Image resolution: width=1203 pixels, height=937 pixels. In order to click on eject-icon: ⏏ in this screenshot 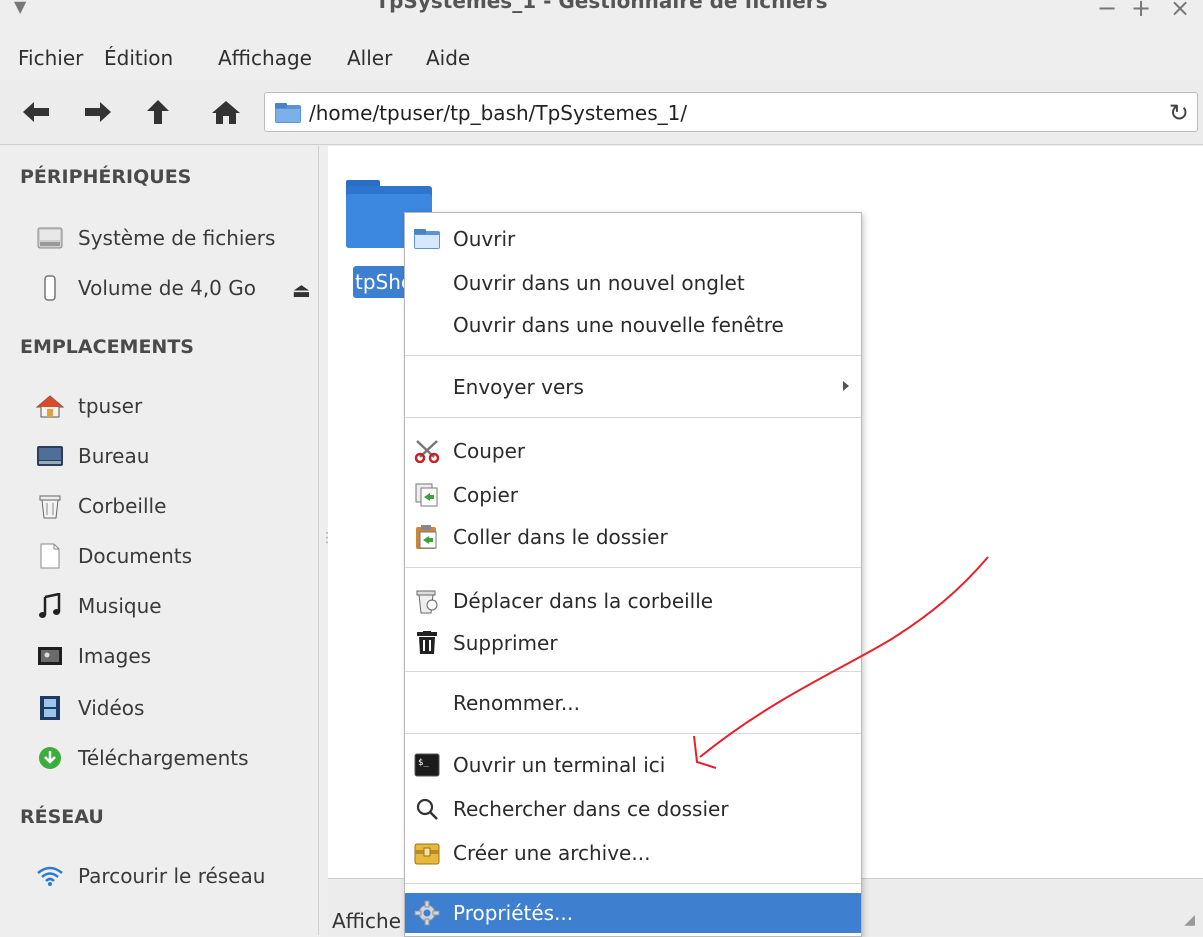, I will do `click(301, 290)`.